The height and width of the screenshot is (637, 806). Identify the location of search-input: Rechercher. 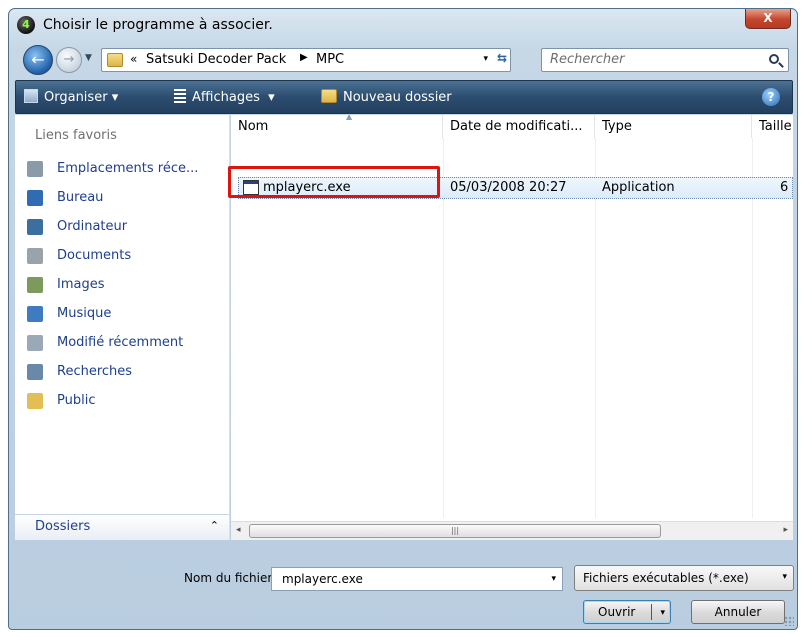
(665, 60).